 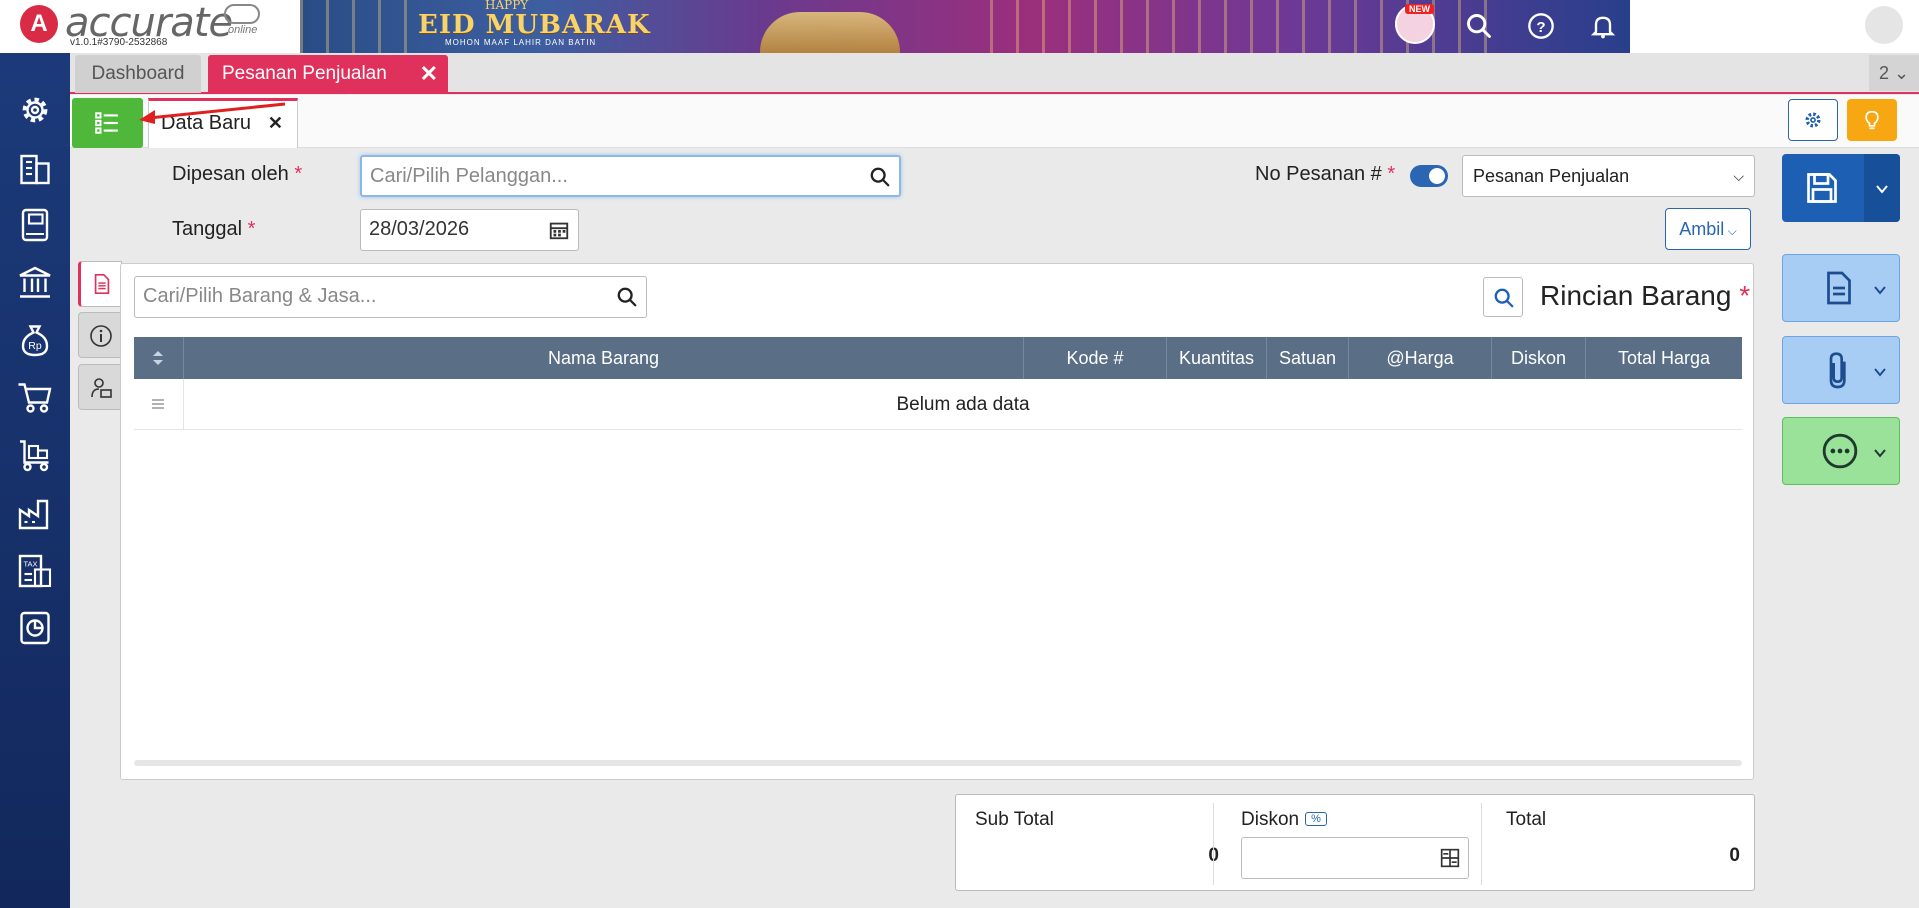 What do you see at coordinates (1270, 819) in the screenshot?
I see `discount-label-text: Diskon` at bounding box center [1270, 819].